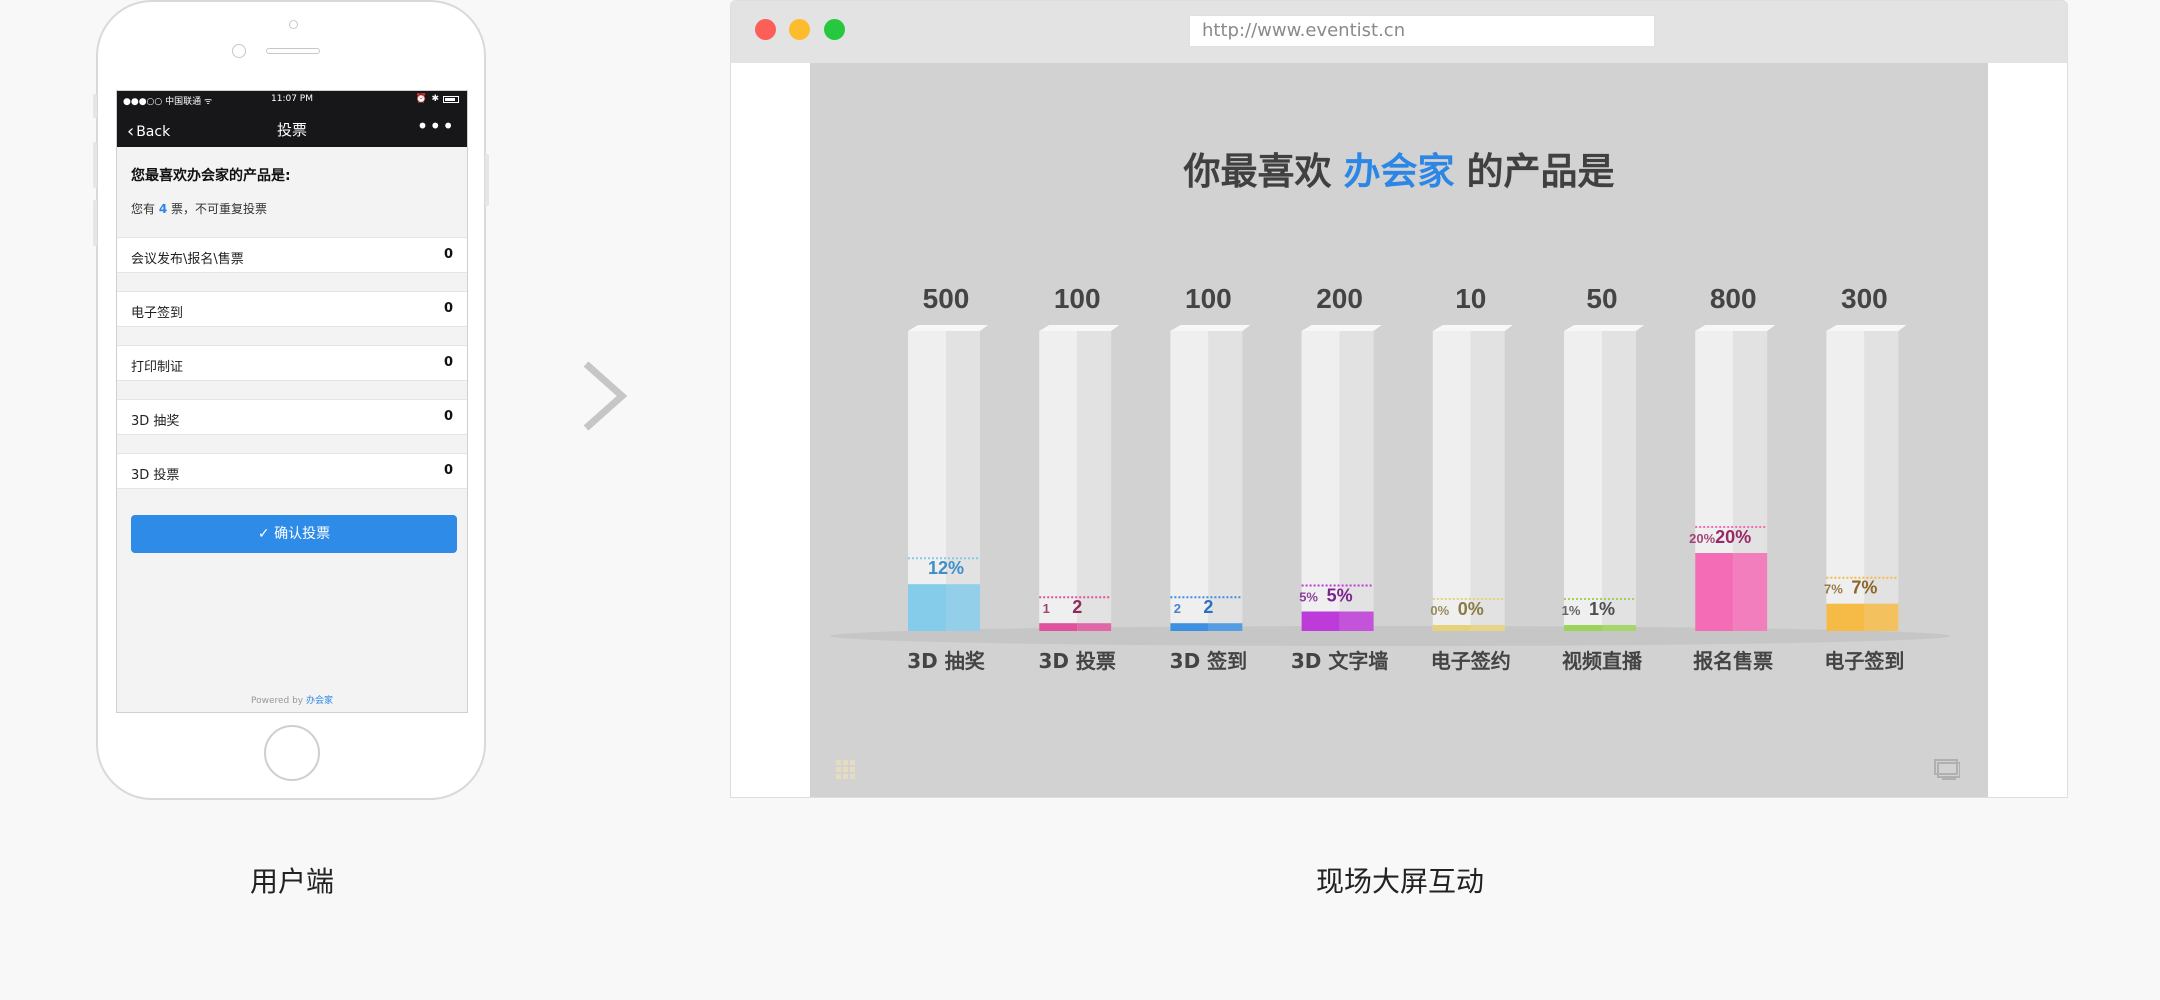 This screenshot has height=1000, width=2160. I want to click on maximize-window-button, so click(834, 29).